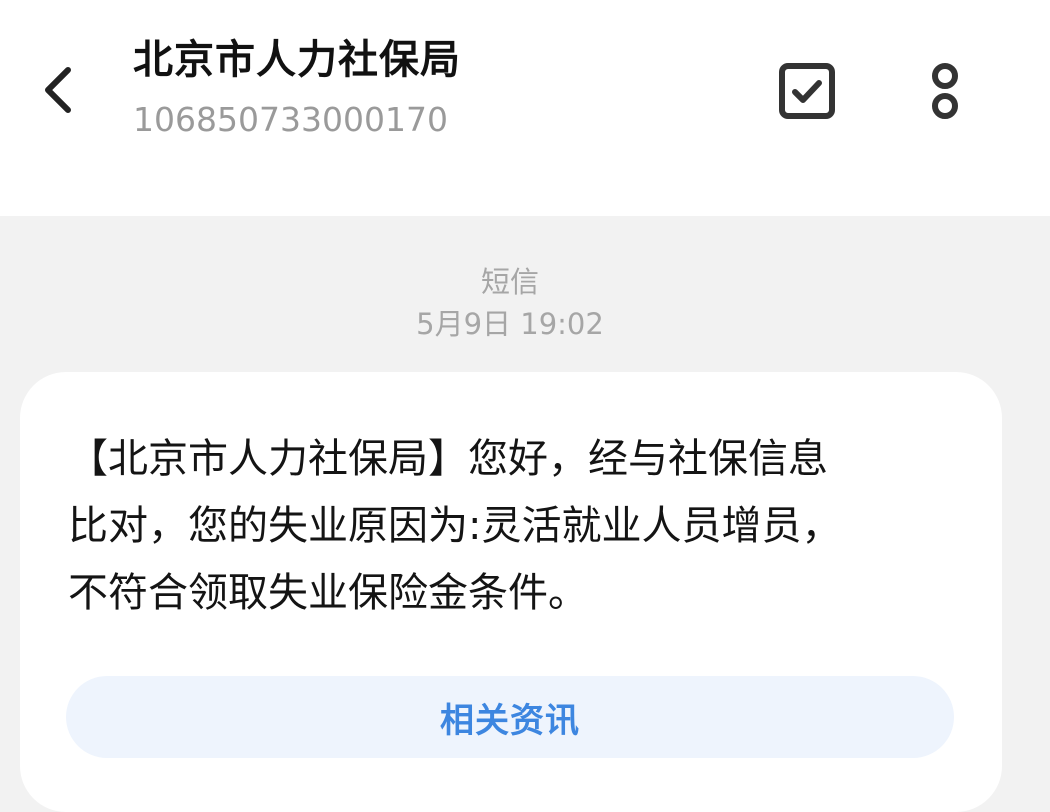 This screenshot has height=812, width=1050. Describe the element at coordinates (297, 60) in the screenshot. I see `sender-name: 北京市人力社保局` at that location.